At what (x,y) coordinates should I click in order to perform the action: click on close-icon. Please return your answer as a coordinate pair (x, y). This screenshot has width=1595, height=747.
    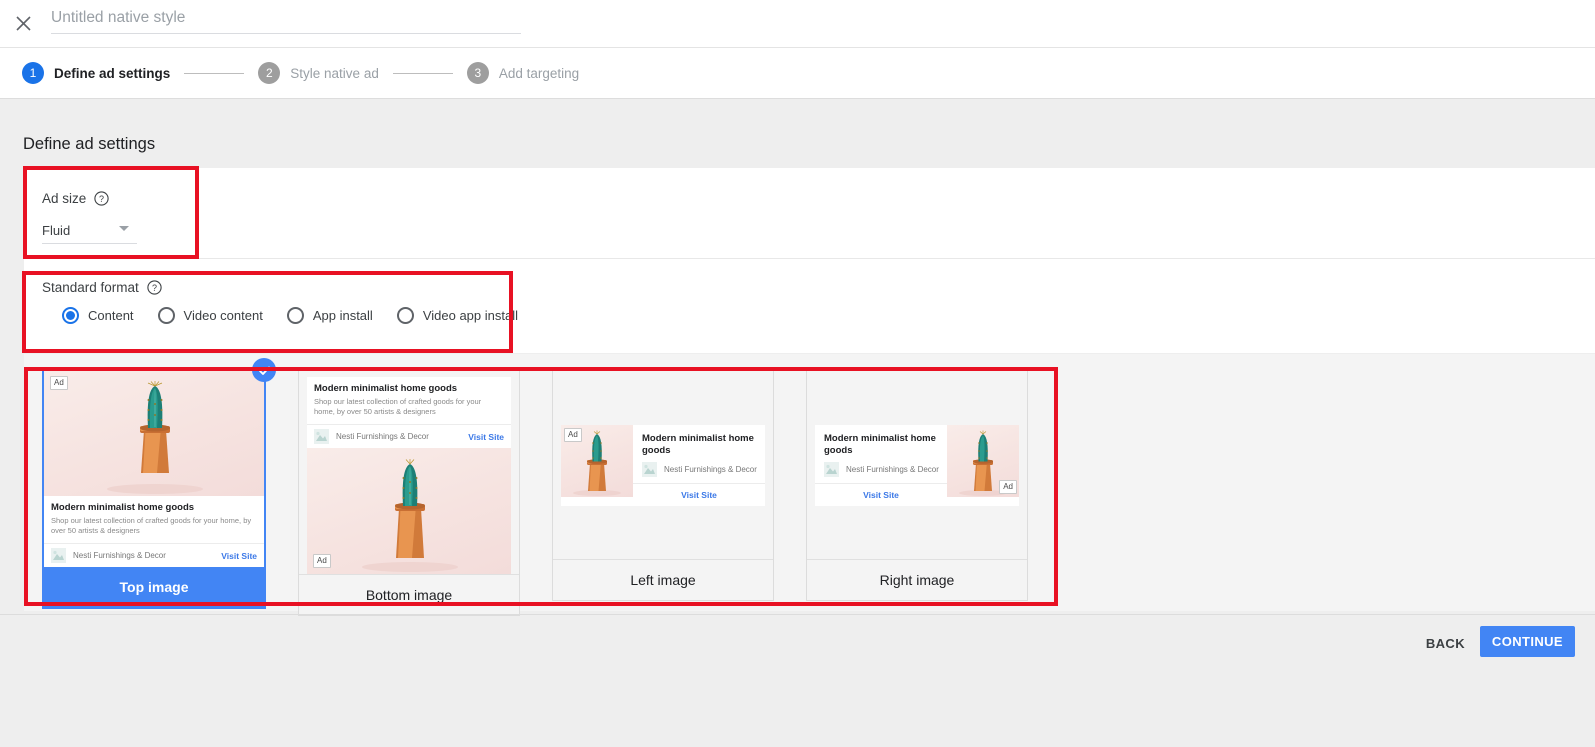
    Looking at the image, I should click on (23, 23).